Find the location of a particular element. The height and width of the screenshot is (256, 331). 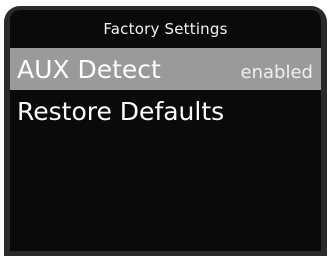

menu-item-label: Restore Defaults is located at coordinates (121, 111).